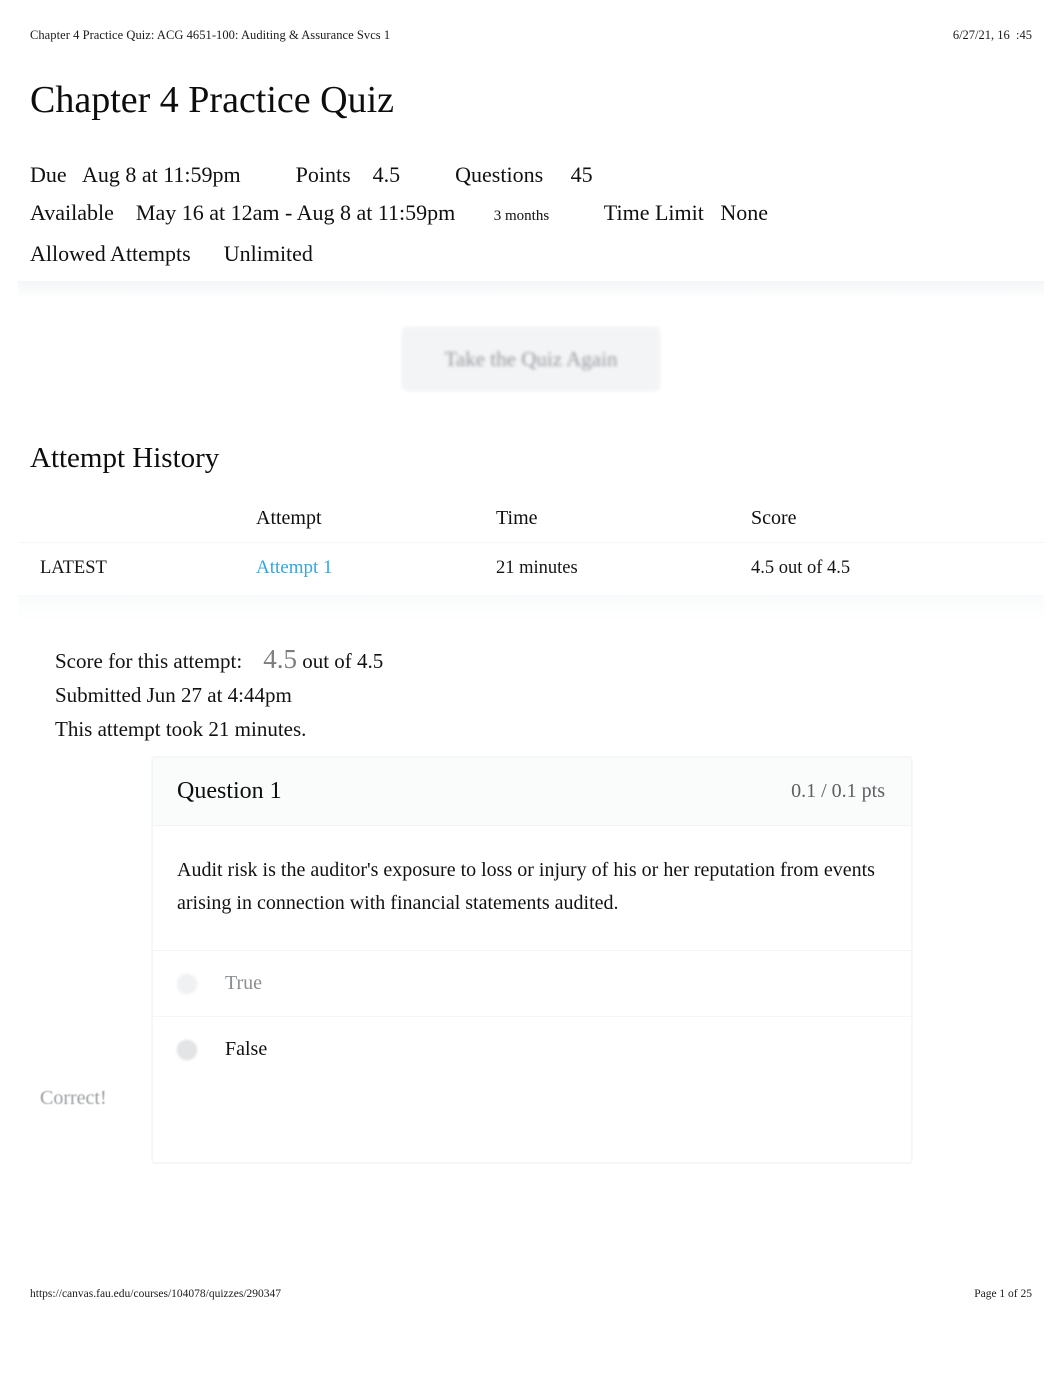 The image size is (1062, 1377). Describe the element at coordinates (521, 216) in the screenshot. I see `quiz-meta-duration: 3 months` at that location.